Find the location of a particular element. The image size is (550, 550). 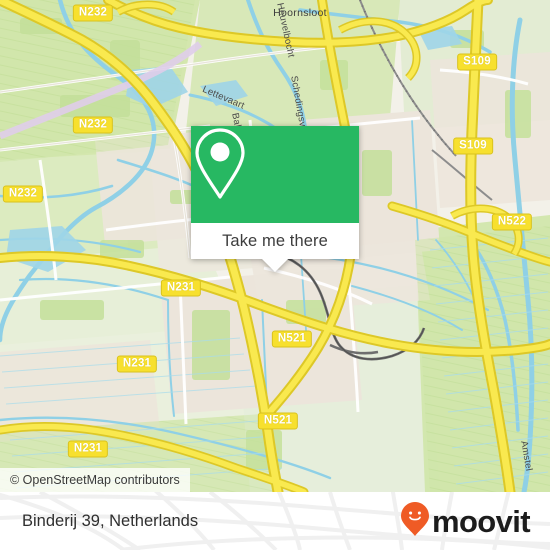

location-popup-card: Take me there is located at coordinates (275, 199).